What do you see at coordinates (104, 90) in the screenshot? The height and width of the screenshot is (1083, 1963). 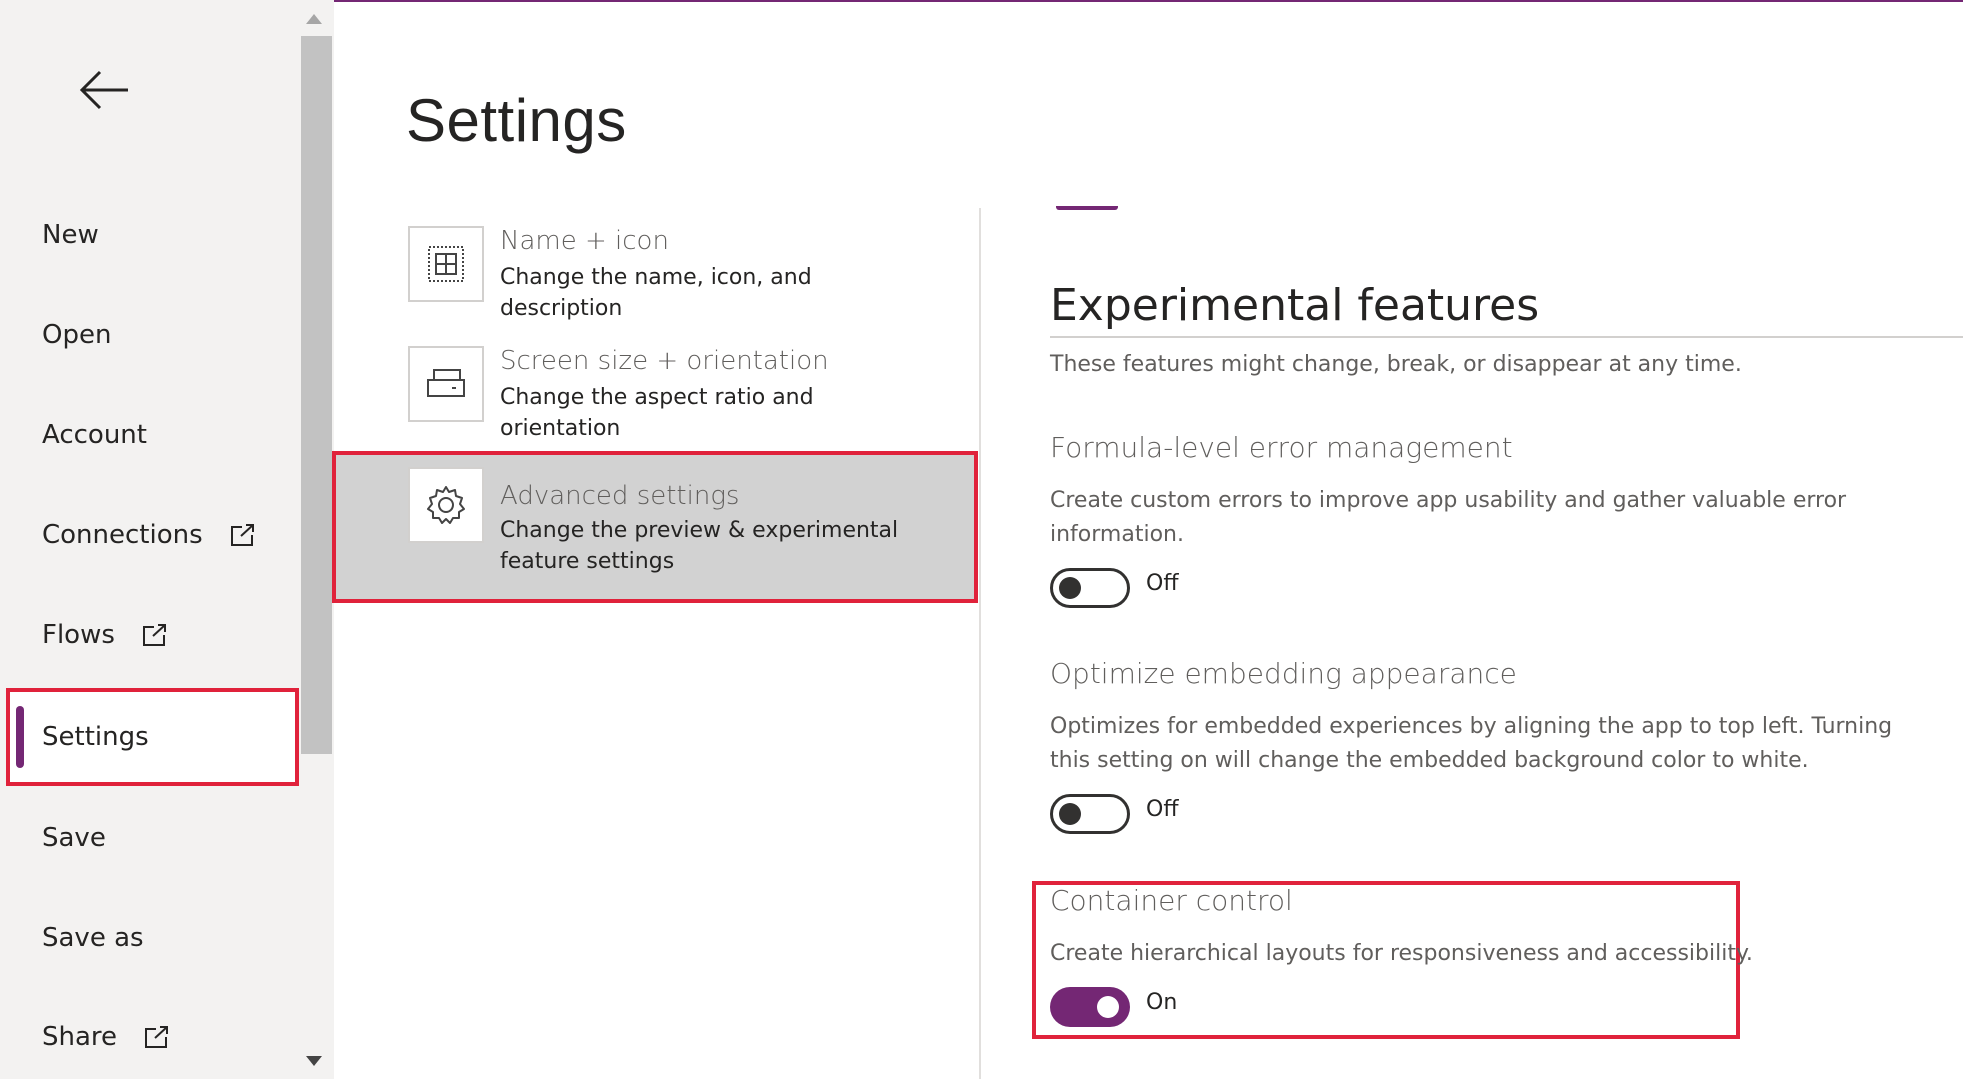 I see `arrow-left-icon` at bounding box center [104, 90].